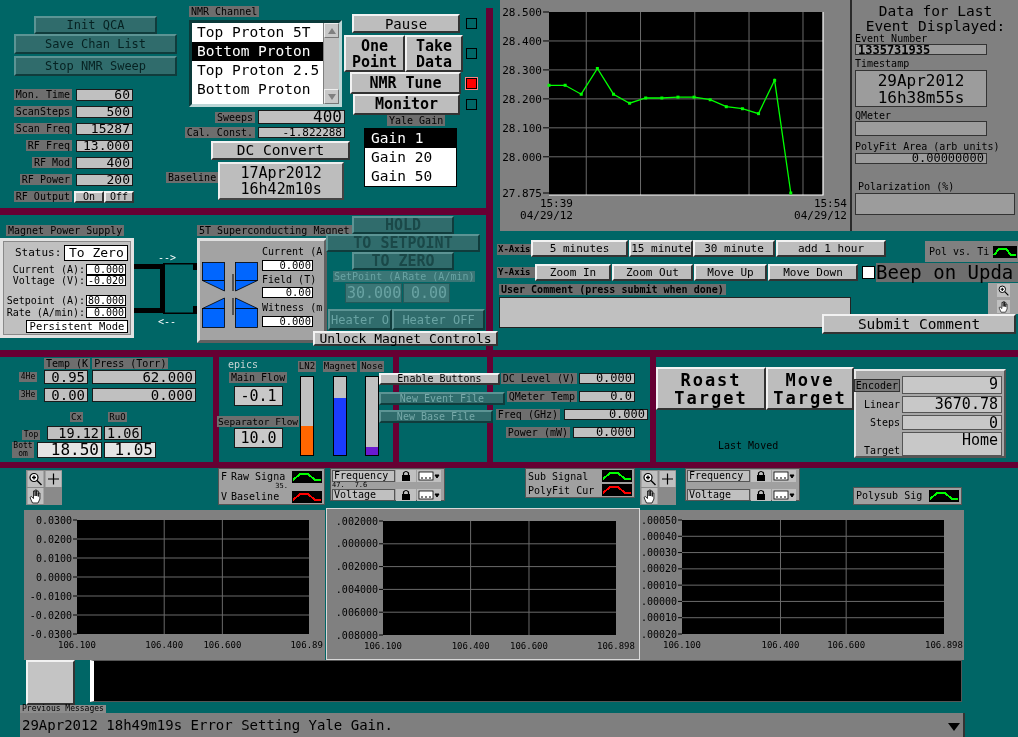 The image size is (1018, 737). Describe the element at coordinates (919, 324) in the screenshot. I see `submit-button: Submit Comment` at that location.